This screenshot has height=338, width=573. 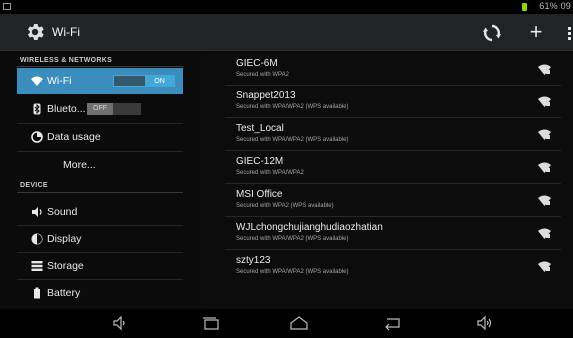 What do you see at coordinates (59, 81) in the screenshot?
I see `sidebar-item-label: Wi-Fi` at bounding box center [59, 81].